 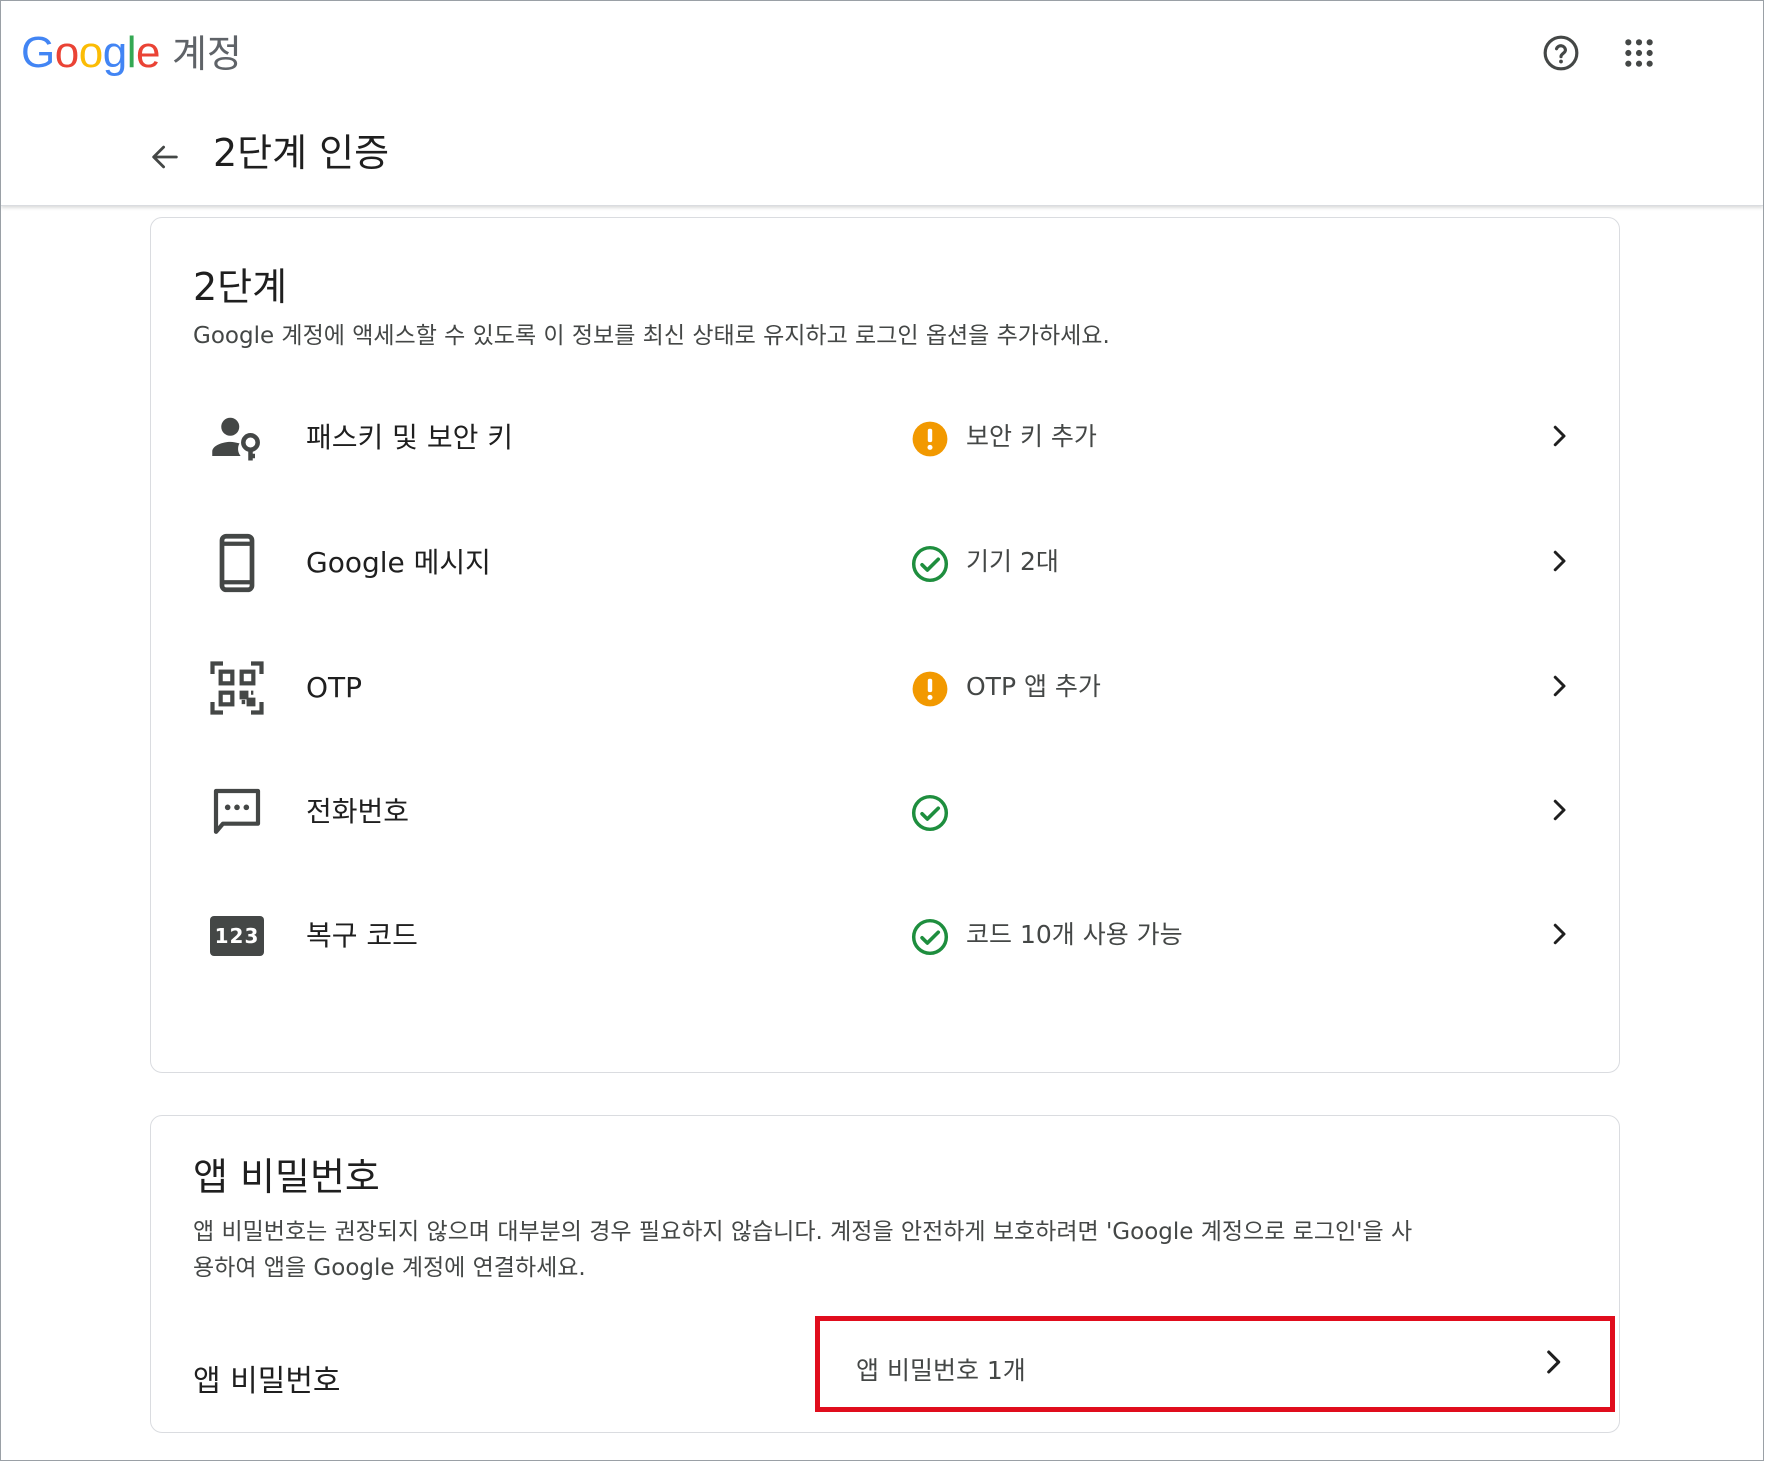 I want to click on backup-code-123-icon: 123, so click(x=237, y=936).